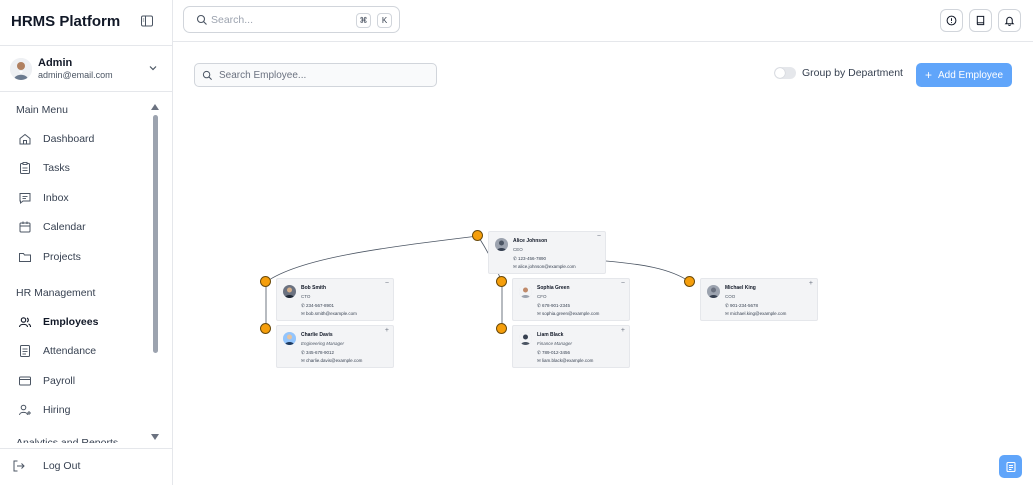  Describe the element at coordinates (25, 381) in the screenshot. I see `credit-card-icon` at that location.